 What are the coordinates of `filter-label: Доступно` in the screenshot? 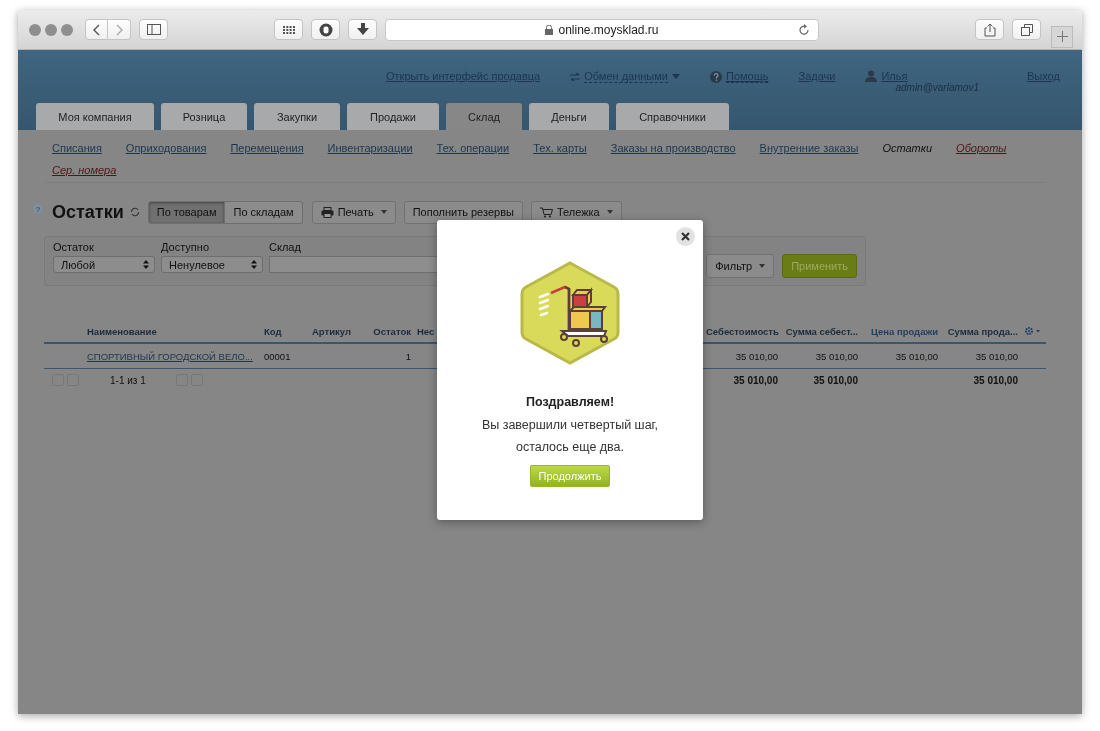 It's located at (185, 247).